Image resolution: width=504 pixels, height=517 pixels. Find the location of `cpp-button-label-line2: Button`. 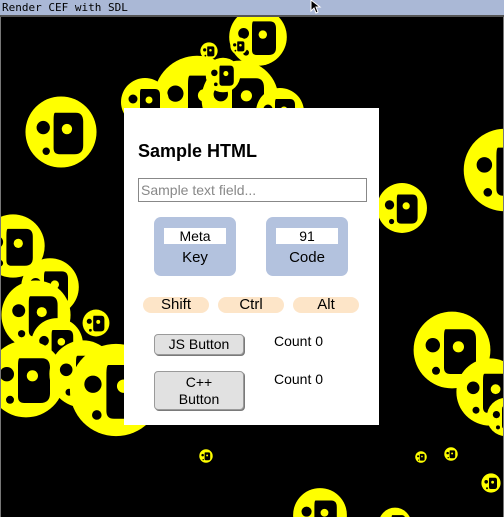

cpp-button-label-line2: Button is located at coordinates (199, 398).